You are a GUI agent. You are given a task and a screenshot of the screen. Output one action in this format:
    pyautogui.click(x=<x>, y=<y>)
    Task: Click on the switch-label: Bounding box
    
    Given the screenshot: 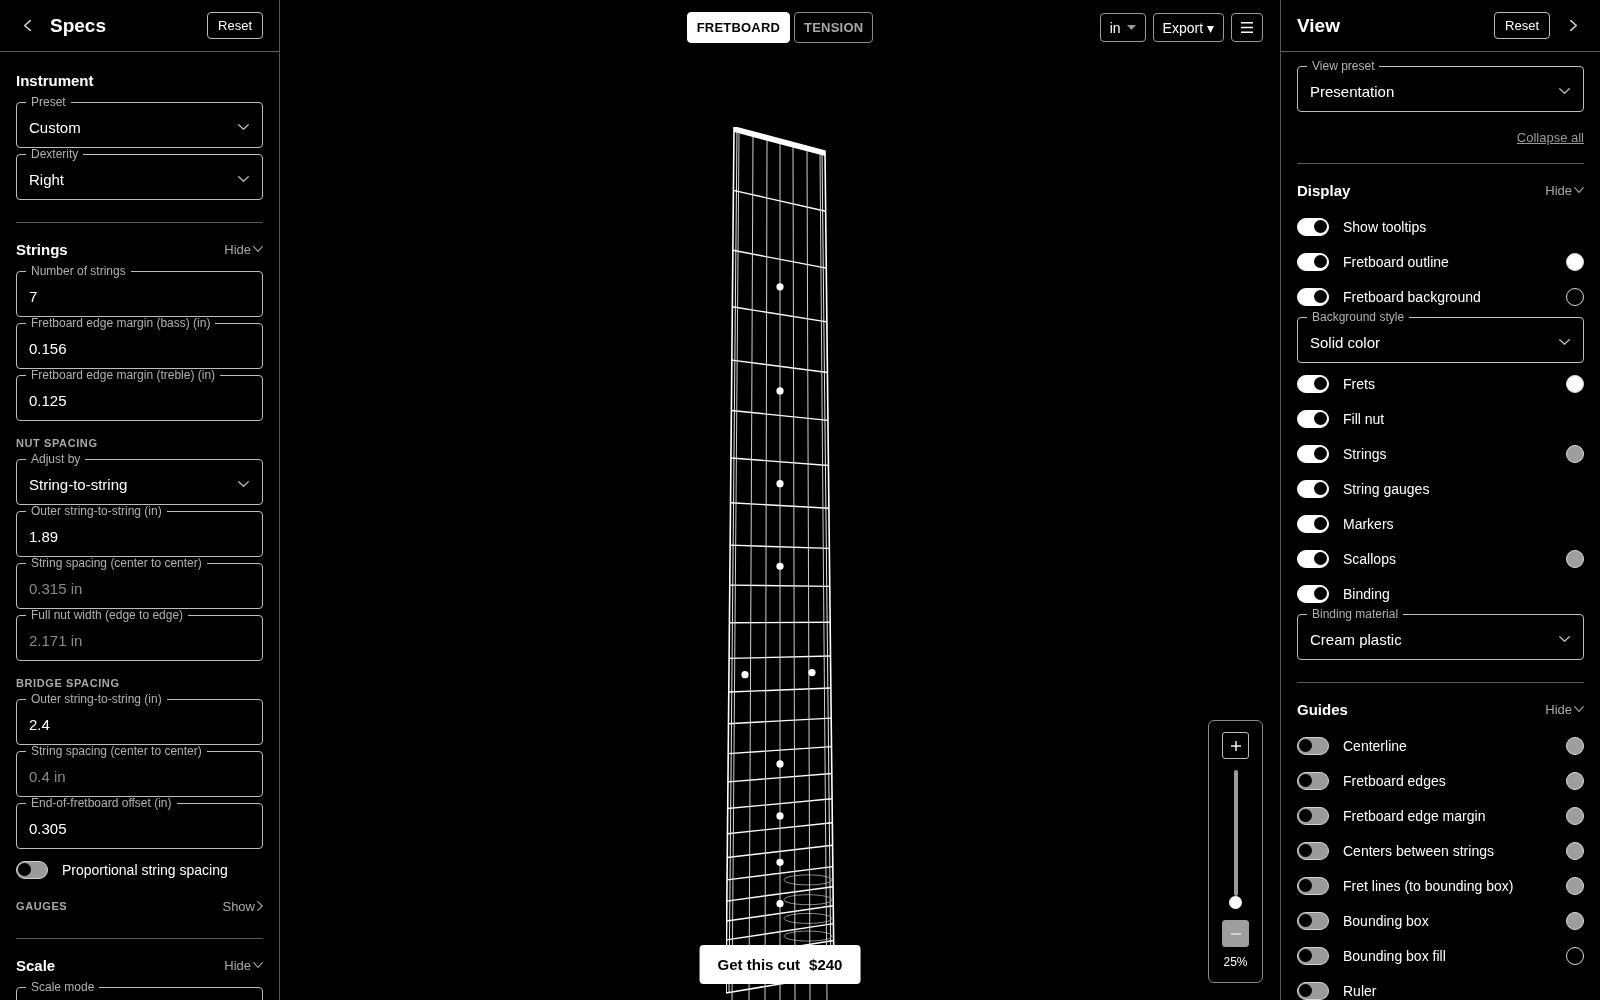 What is the action you would take?
    pyautogui.click(x=1386, y=920)
    